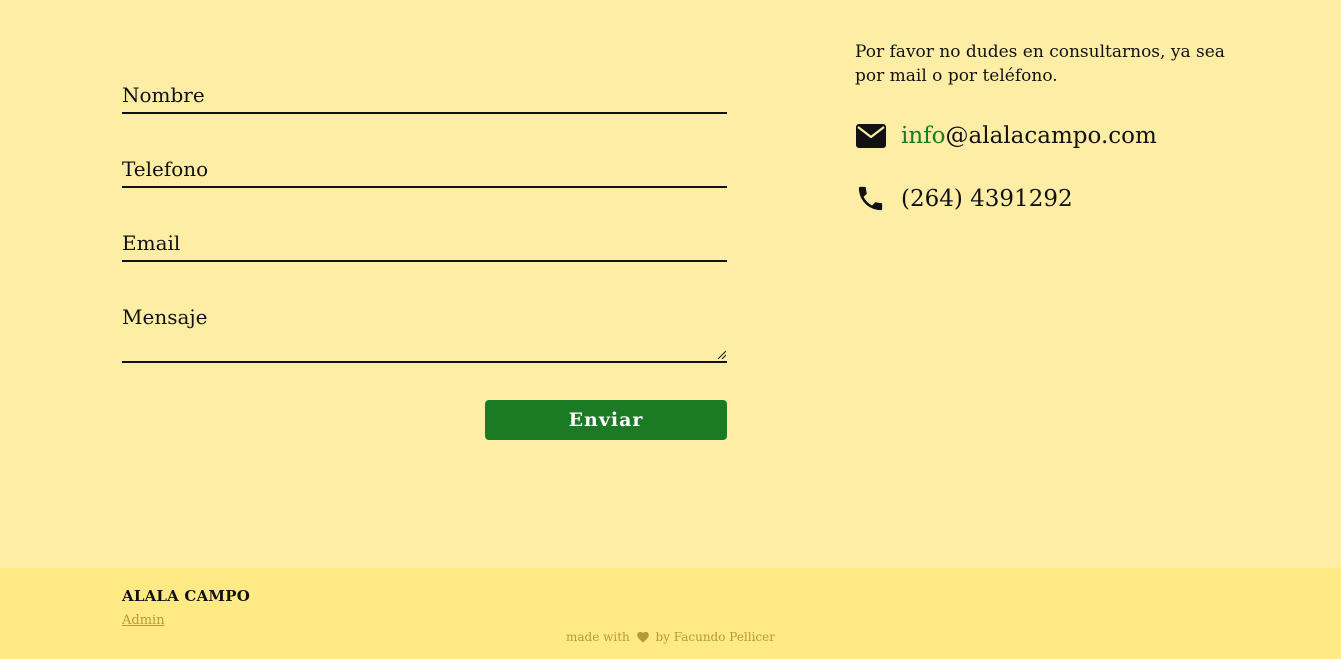  What do you see at coordinates (870, 198) in the screenshot?
I see `phone-icon` at bounding box center [870, 198].